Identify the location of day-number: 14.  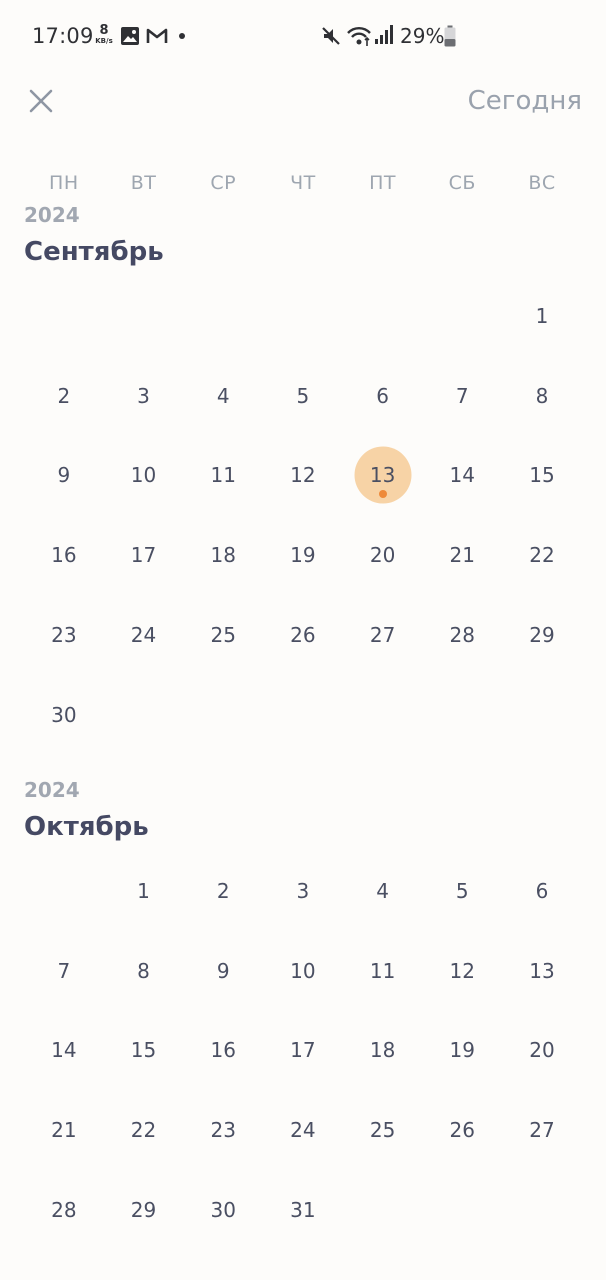
(64, 1050).